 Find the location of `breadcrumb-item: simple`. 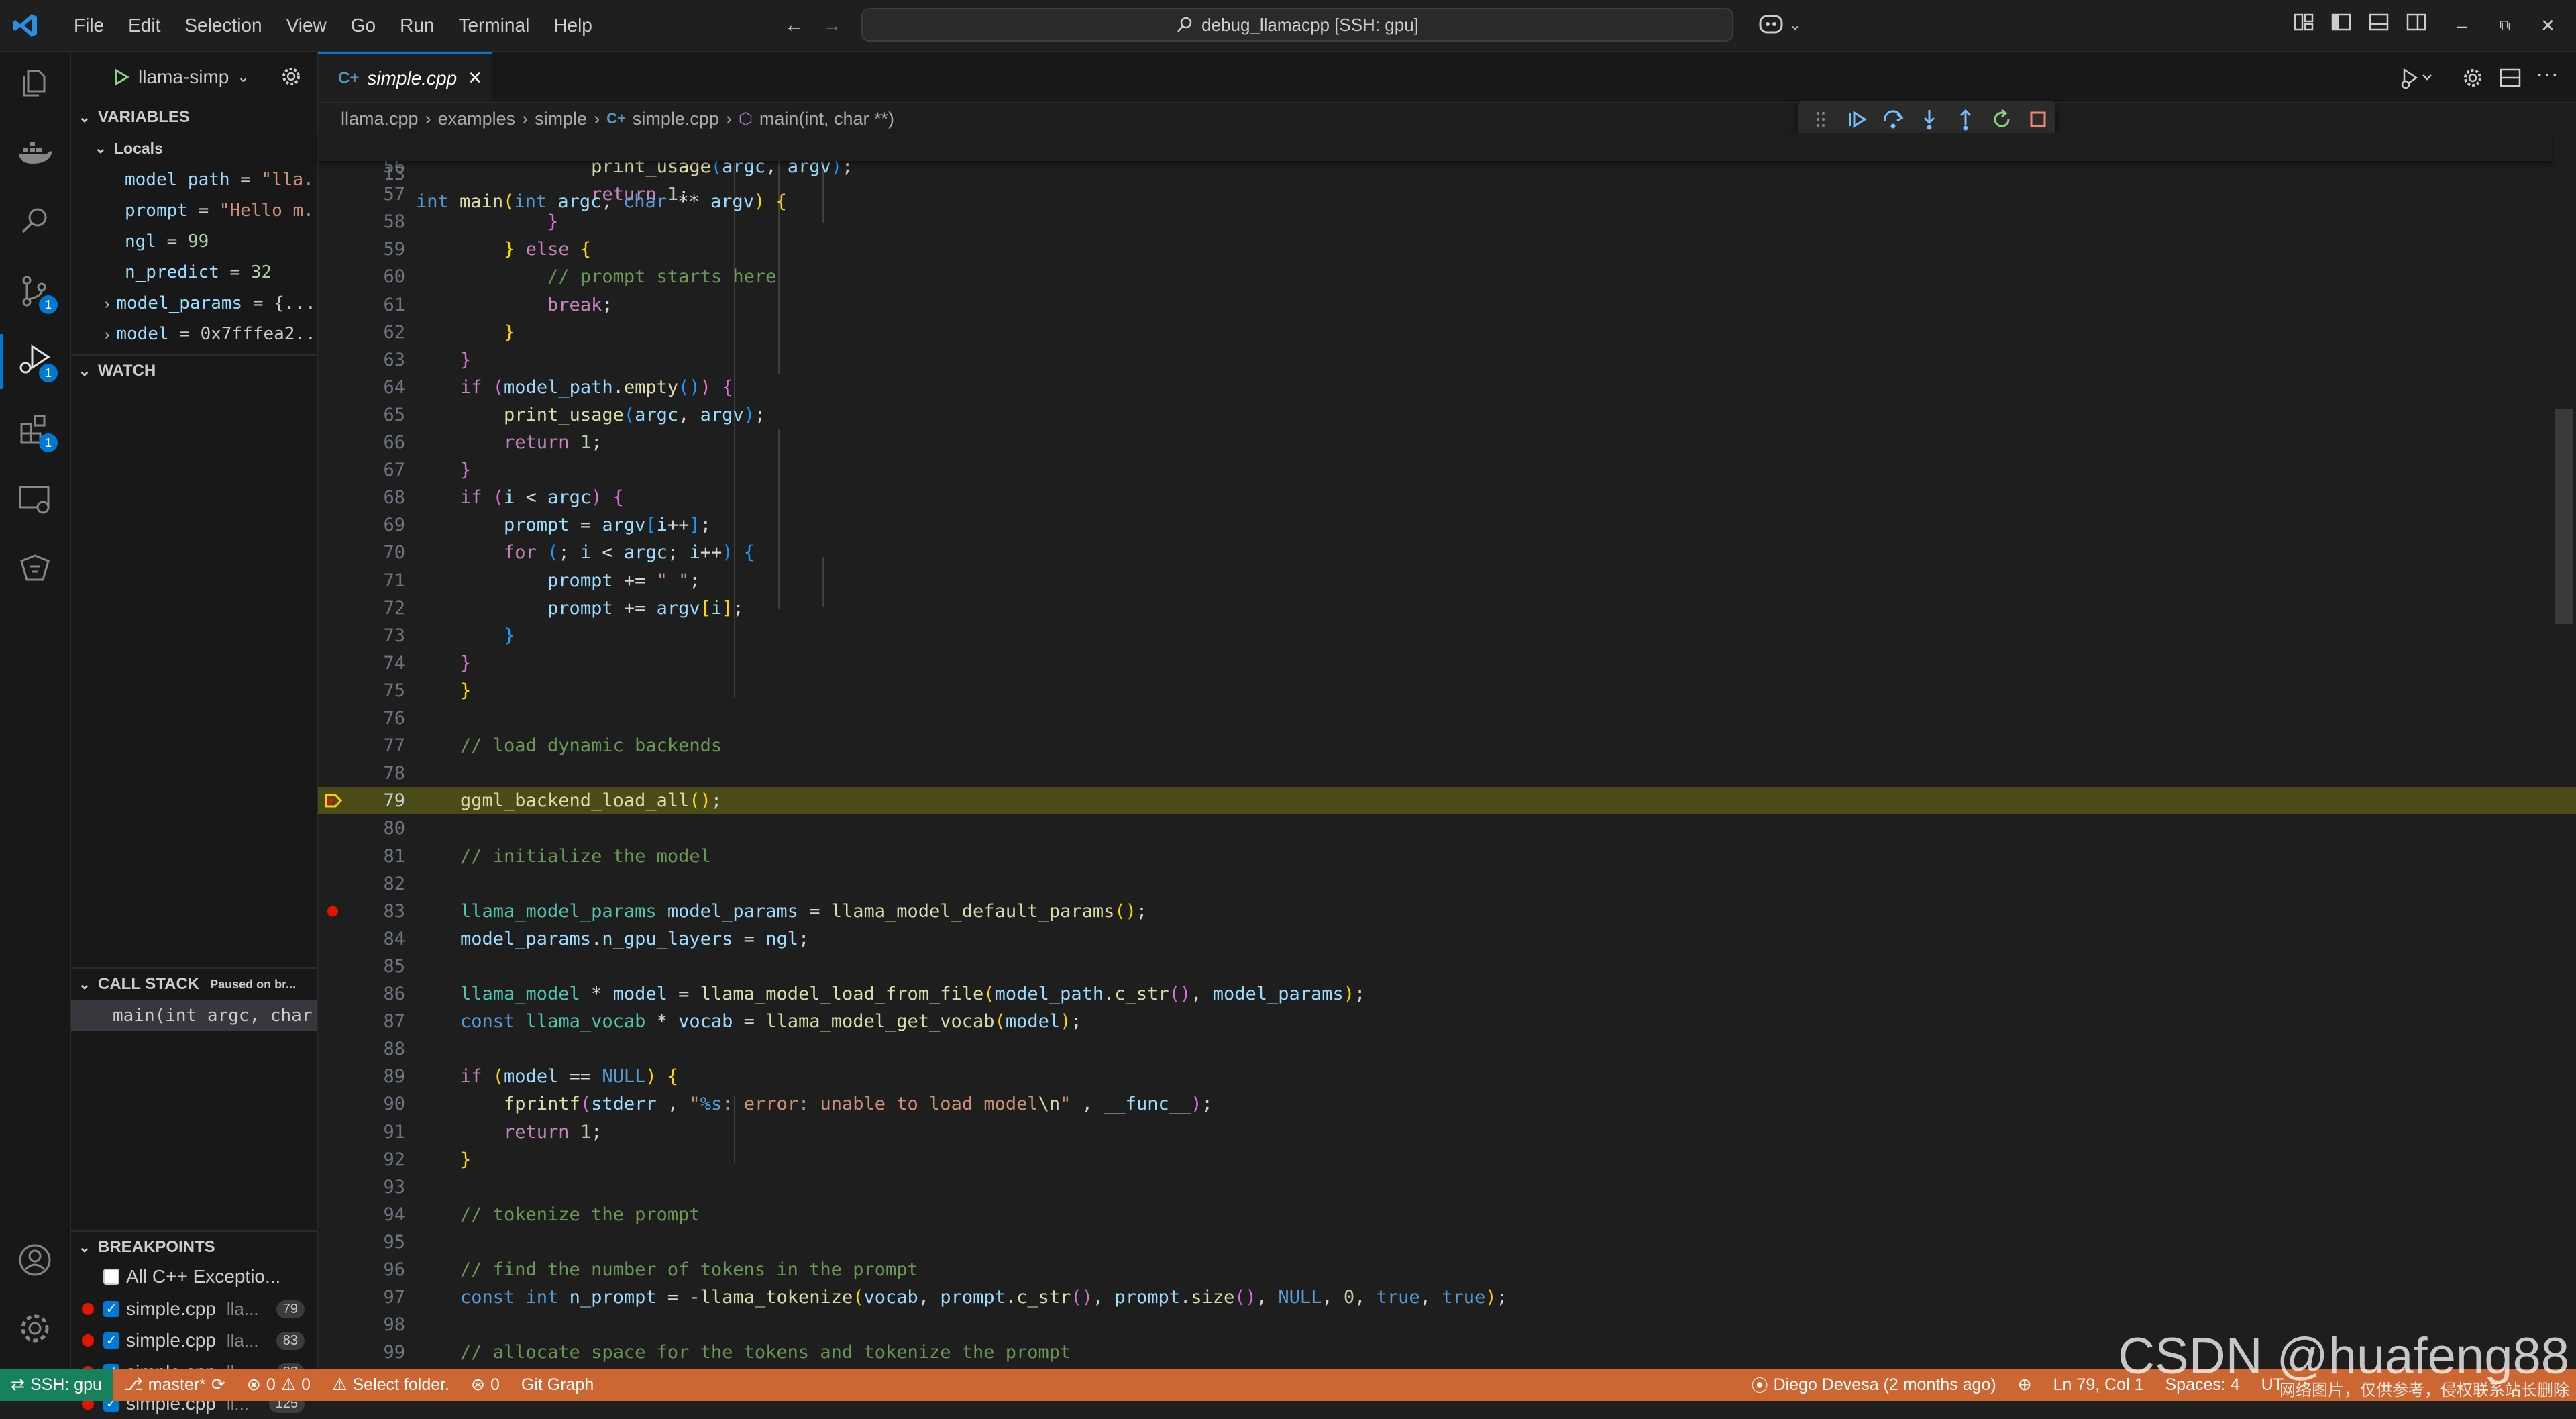

breadcrumb-item: simple is located at coordinates (561, 119).